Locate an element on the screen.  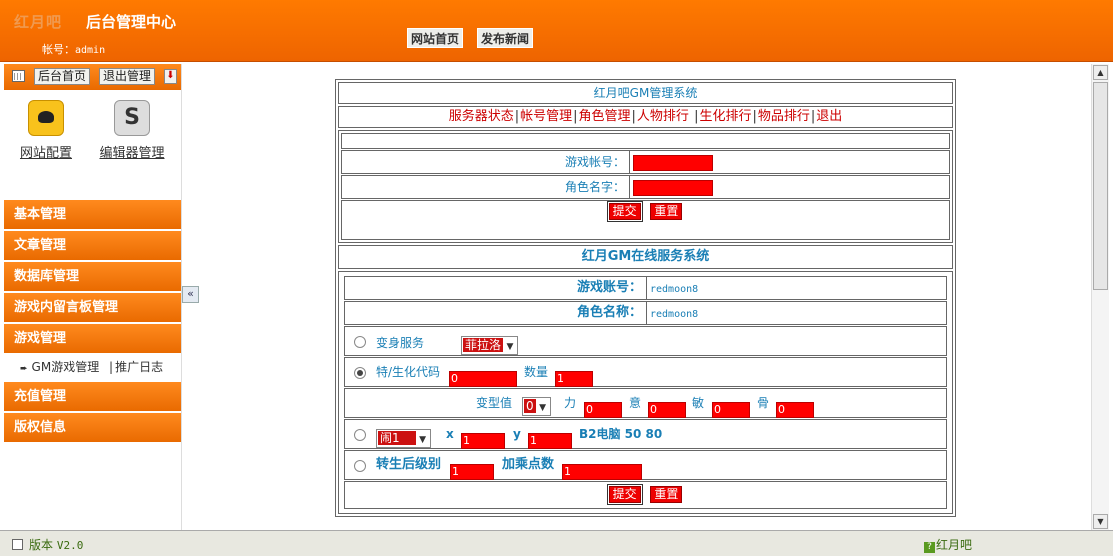
logout-button: 退出管理 is located at coordinates (127, 76).